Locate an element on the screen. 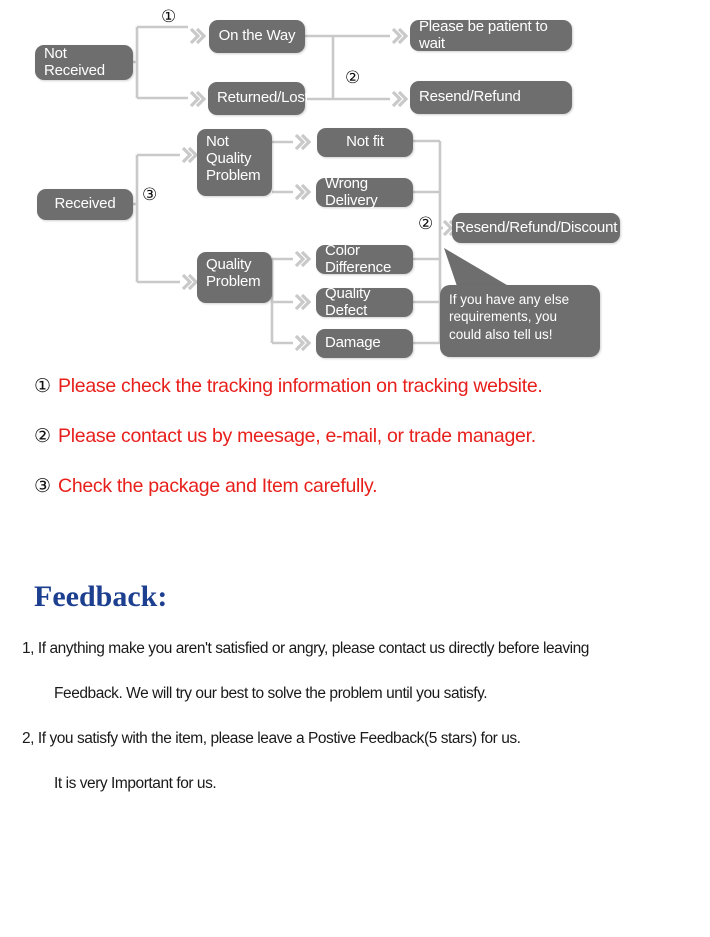  node-quality-defect: Quality Defect is located at coordinates (364, 301).